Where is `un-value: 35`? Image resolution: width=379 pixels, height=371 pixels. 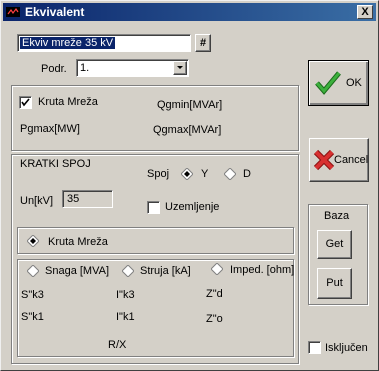
un-value: 35 is located at coordinates (73, 199).